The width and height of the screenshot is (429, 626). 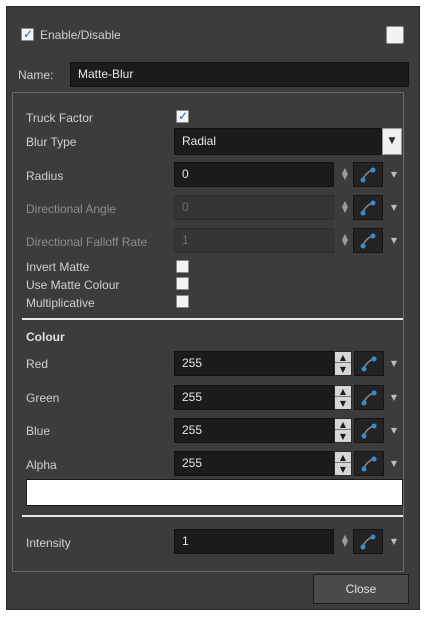 What do you see at coordinates (254, 363) in the screenshot?
I see `red-input: 255` at bounding box center [254, 363].